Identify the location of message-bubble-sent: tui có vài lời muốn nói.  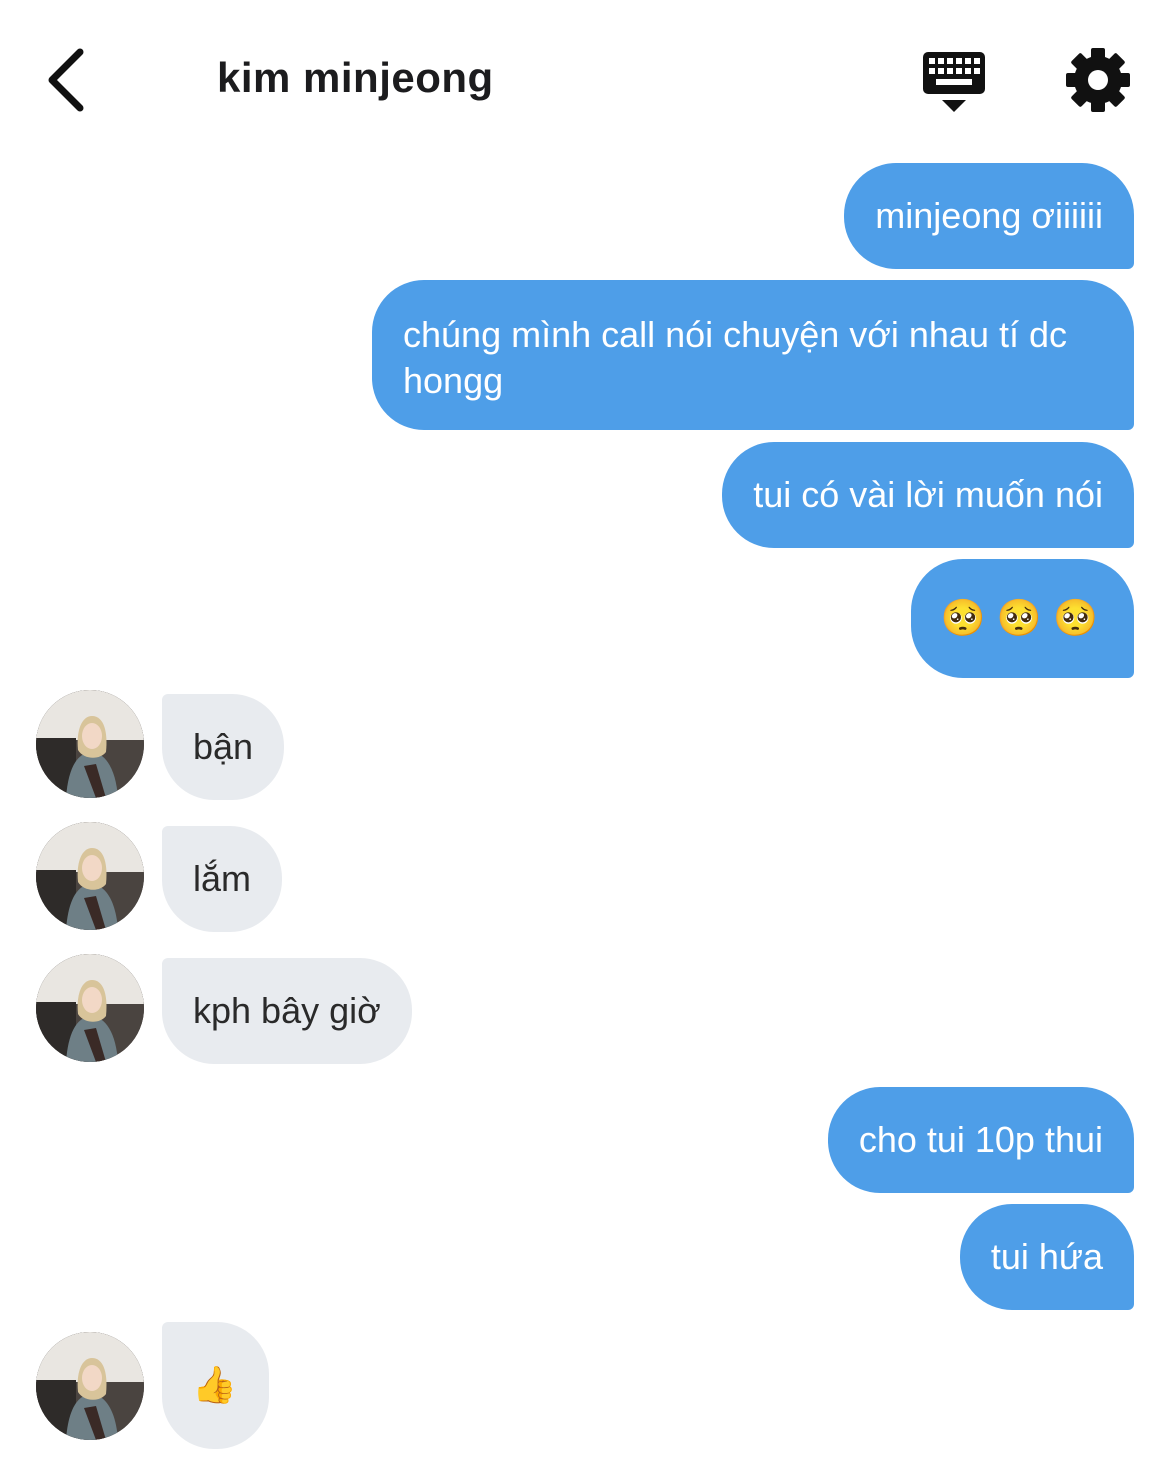
(928, 495).